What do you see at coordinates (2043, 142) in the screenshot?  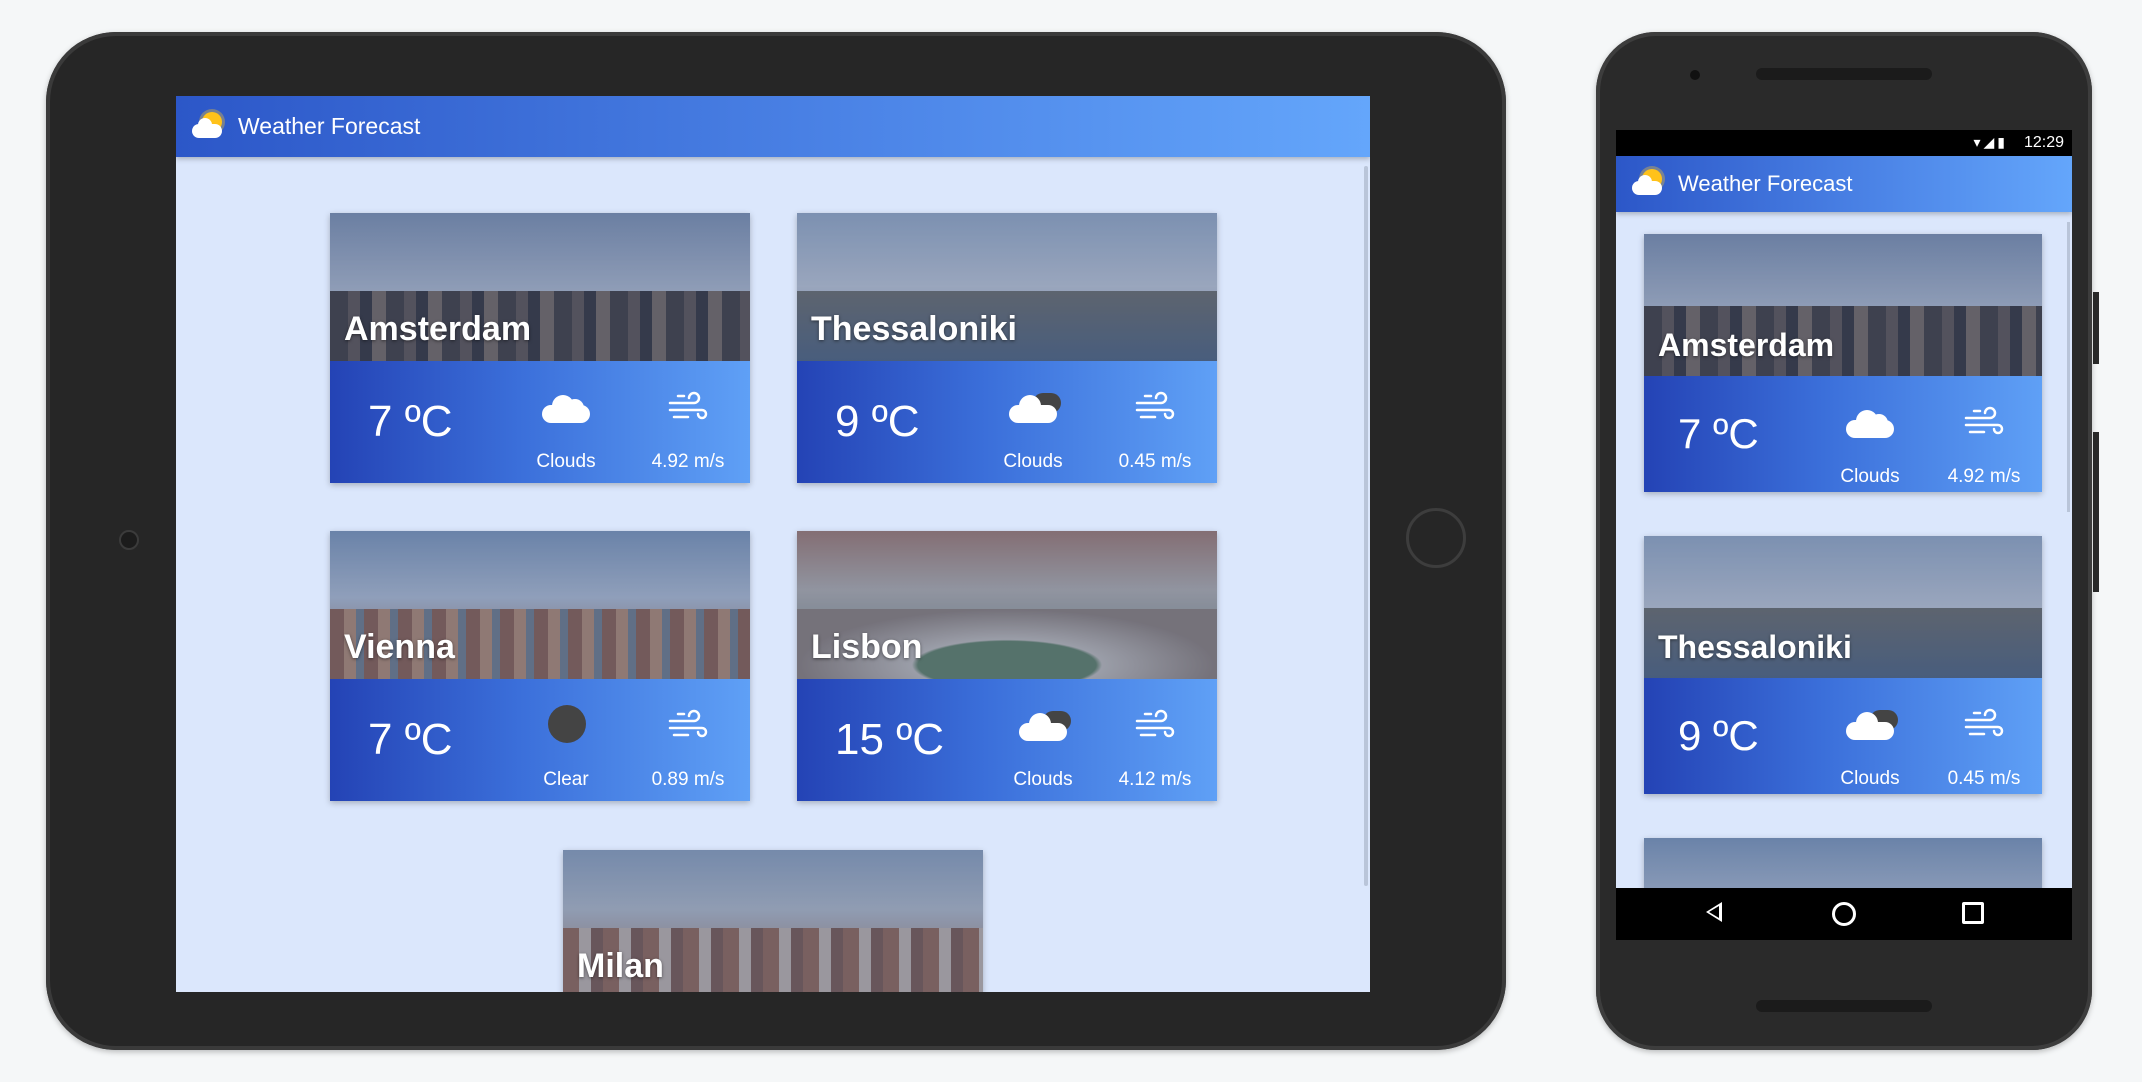 I see `status-time: 12:29` at bounding box center [2043, 142].